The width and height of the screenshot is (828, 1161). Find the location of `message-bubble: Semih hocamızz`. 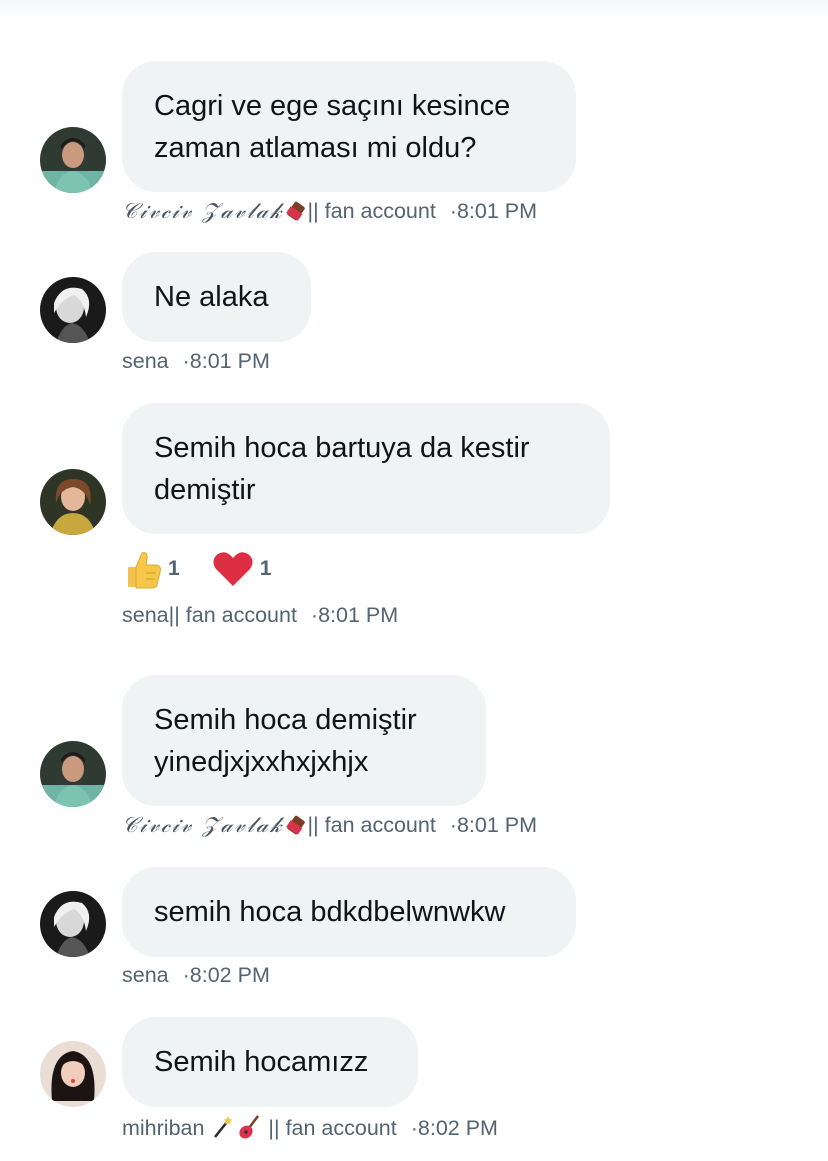

message-bubble: Semih hocamızz is located at coordinates (270, 1062).